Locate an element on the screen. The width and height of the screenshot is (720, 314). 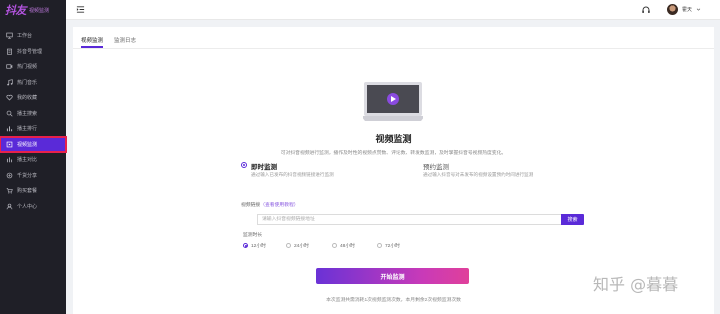
sidebar-item-label: 视频监测 is located at coordinates (27, 144).